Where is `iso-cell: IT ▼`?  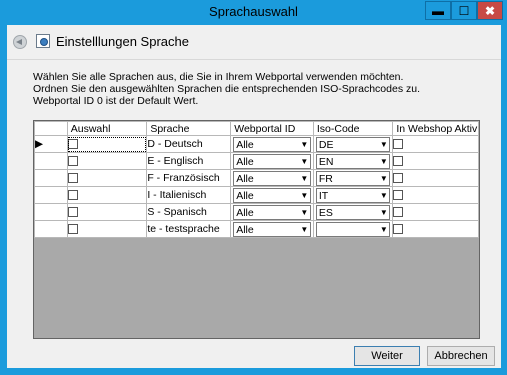
iso-cell: IT ▼ is located at coordinates (353, 195).